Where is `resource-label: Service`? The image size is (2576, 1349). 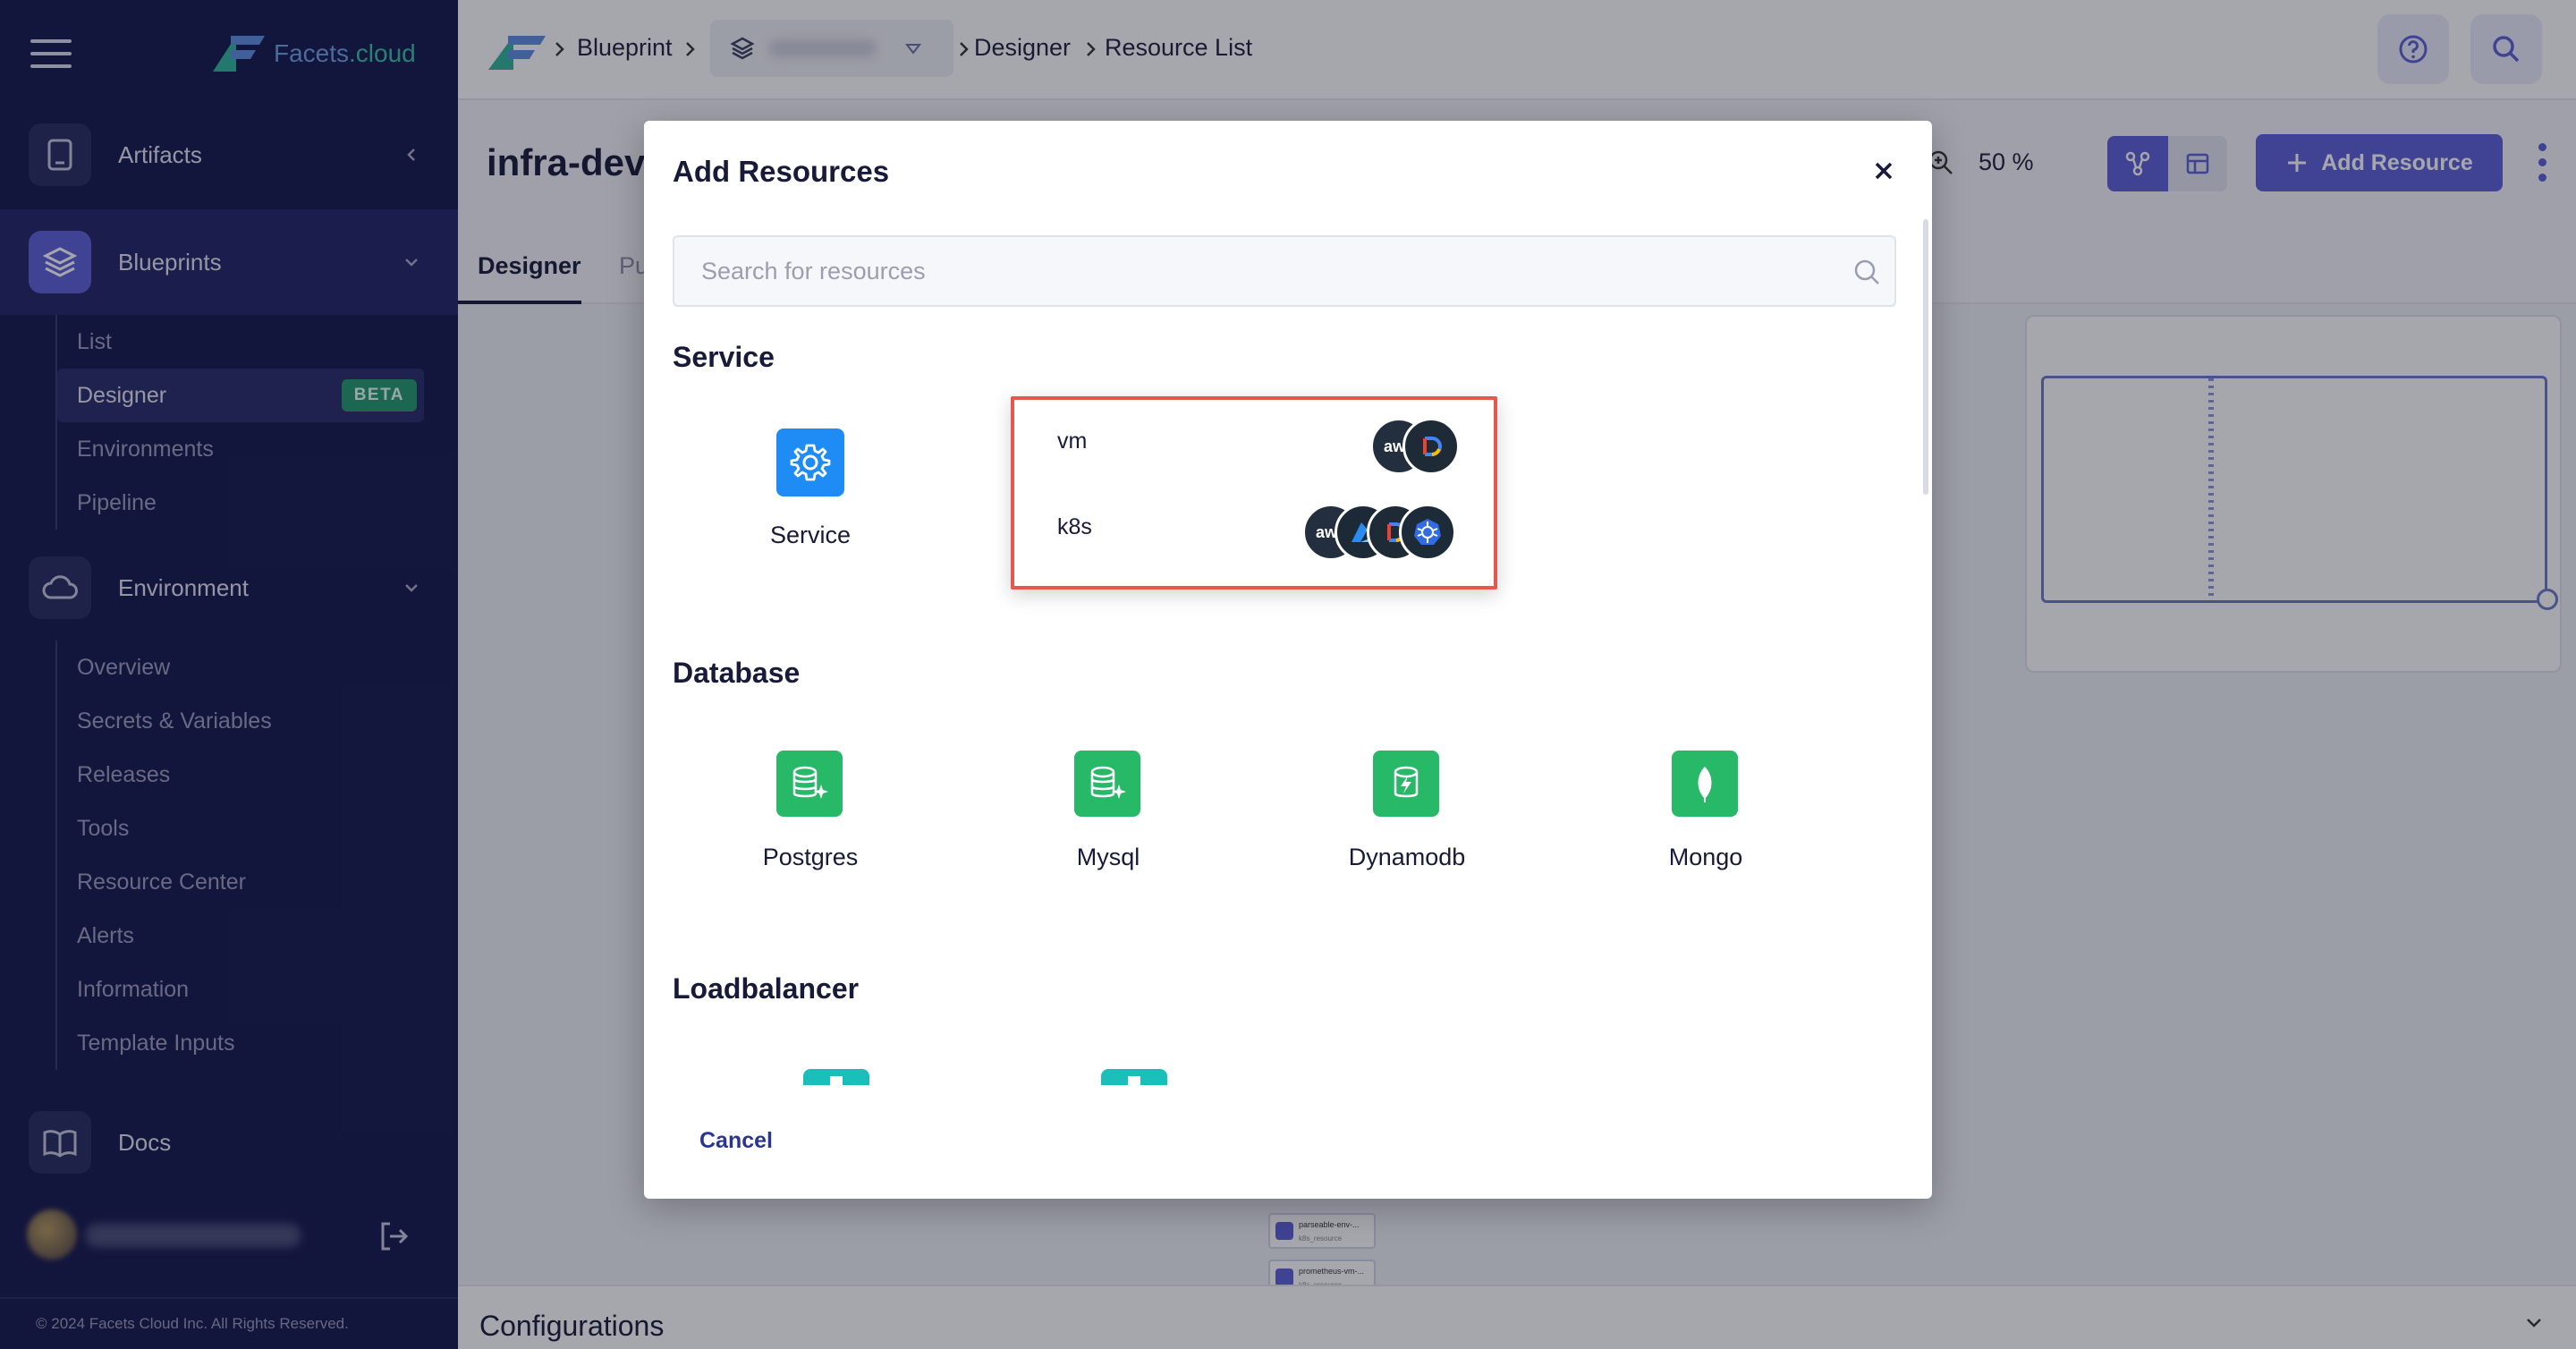 resource-label: Service is located at coordinates (810, 535).